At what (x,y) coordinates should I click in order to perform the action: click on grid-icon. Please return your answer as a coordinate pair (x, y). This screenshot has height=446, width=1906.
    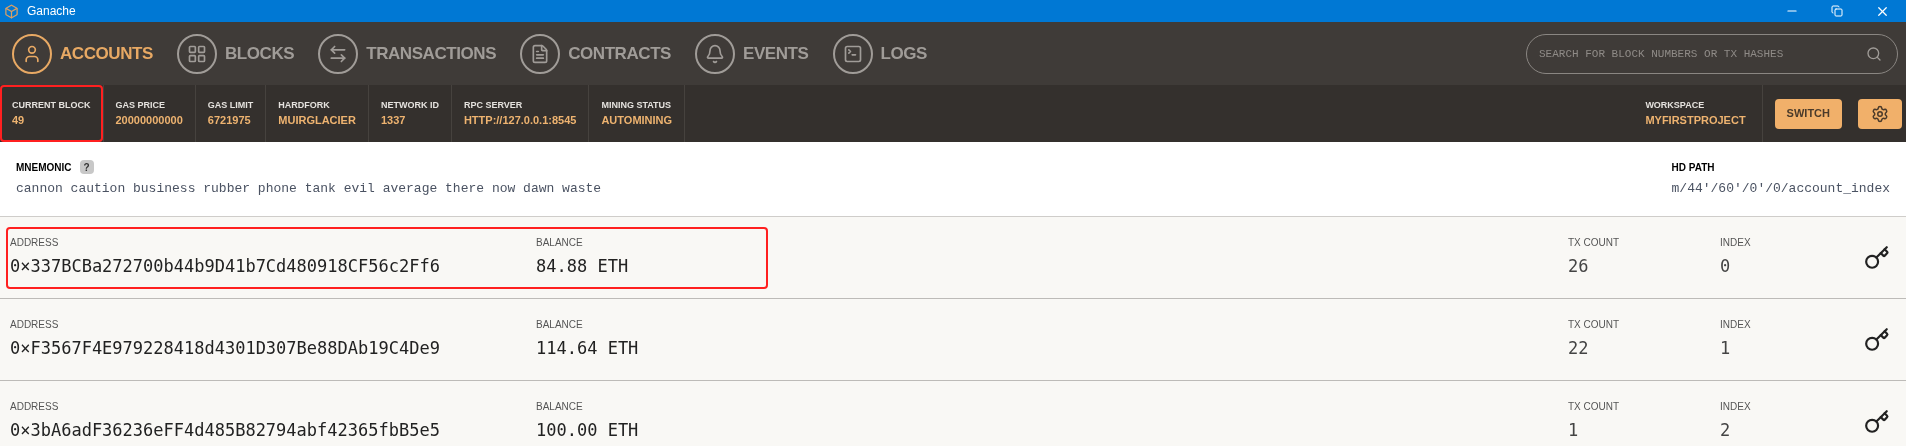
    Looking at the image, I should click on (196, 53).